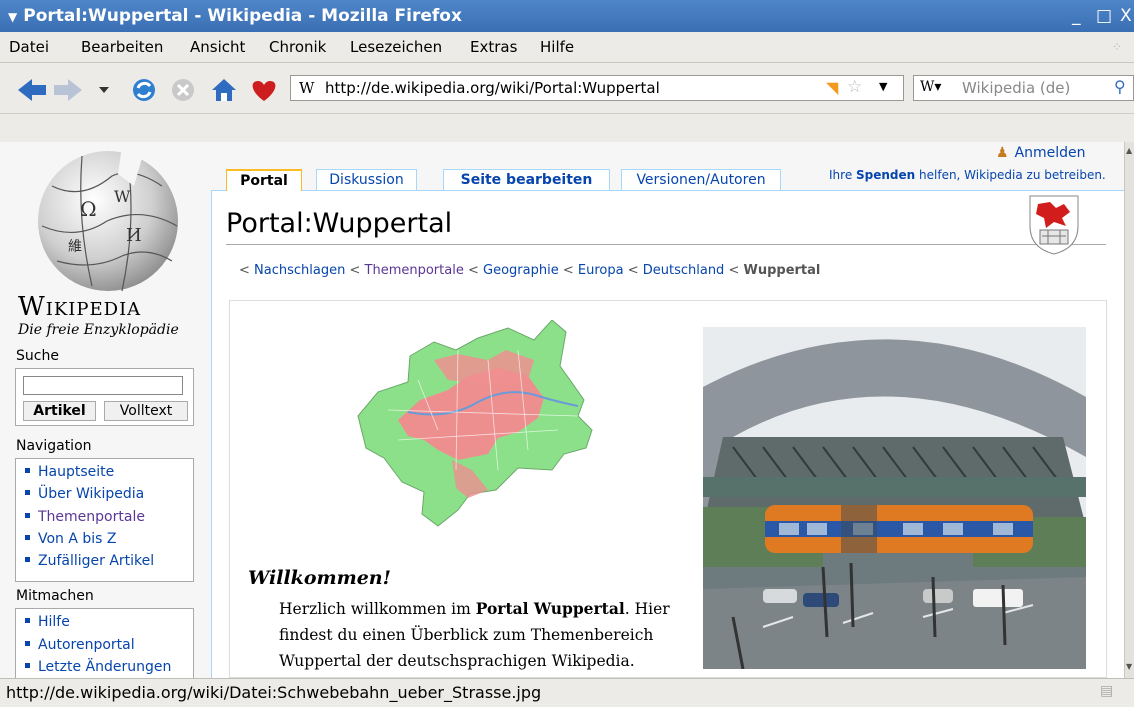 The image size is (1134, 707). I want to click on close-button: X, so click(1126, 16).